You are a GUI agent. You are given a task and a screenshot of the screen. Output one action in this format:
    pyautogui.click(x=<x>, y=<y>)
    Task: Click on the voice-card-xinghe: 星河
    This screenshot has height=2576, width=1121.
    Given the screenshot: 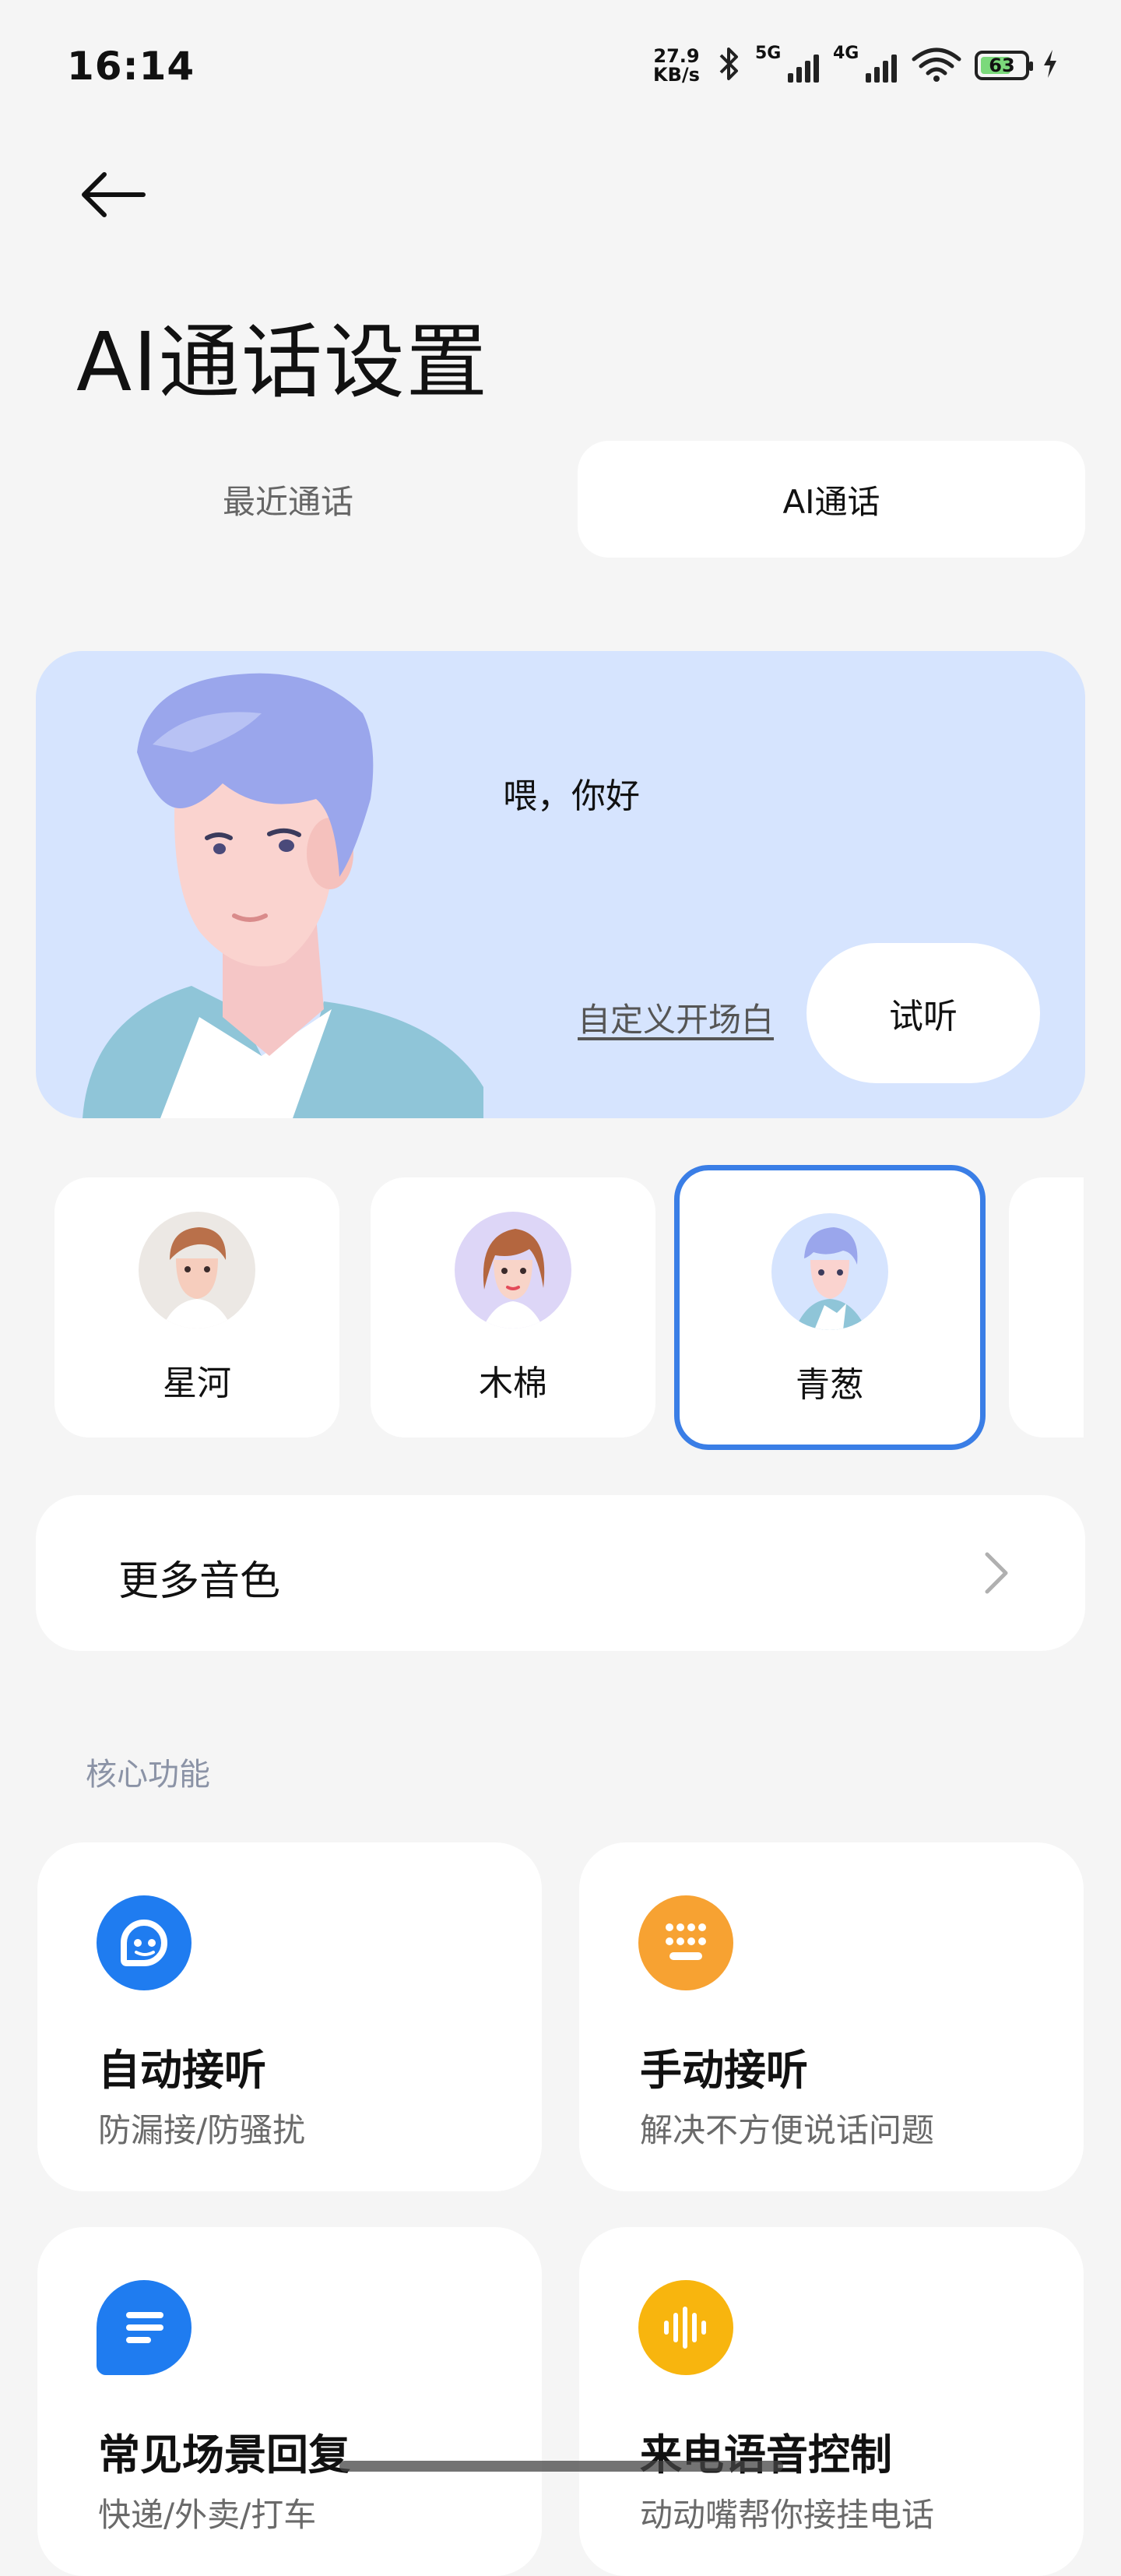 What is the action you would take?
    pyautogui.click(x=196, y=1307)
    